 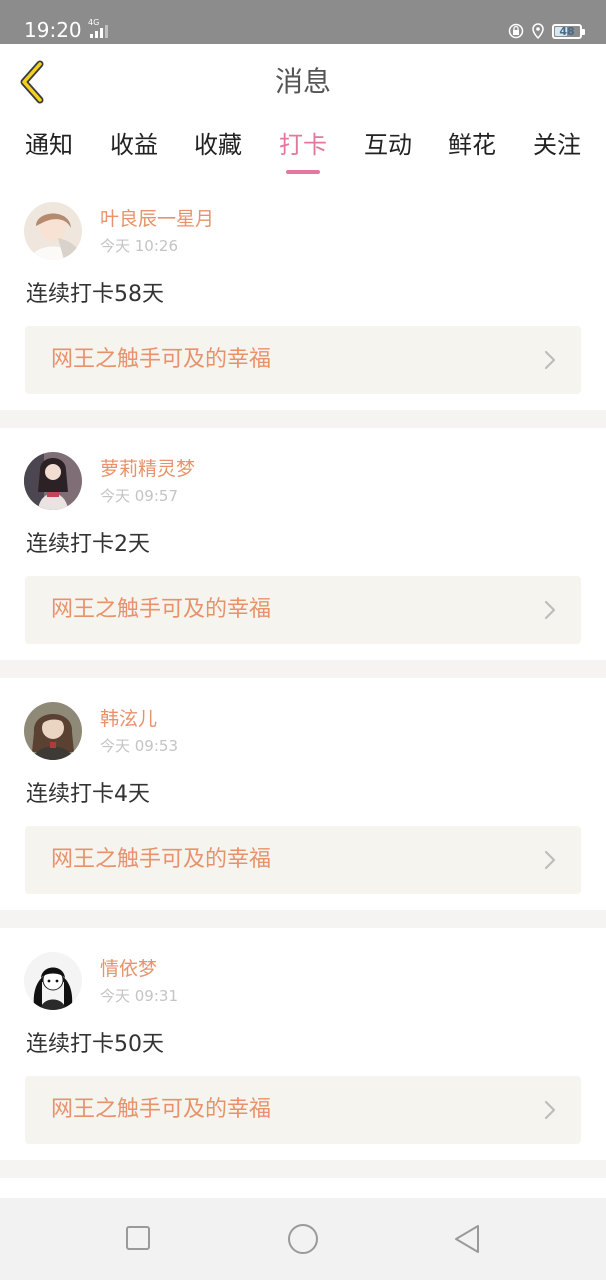 What do you see at coordinates (218, 145) in the screenshot?
I see `tab-favorites: 收藏` at bounding box center [218, 145].